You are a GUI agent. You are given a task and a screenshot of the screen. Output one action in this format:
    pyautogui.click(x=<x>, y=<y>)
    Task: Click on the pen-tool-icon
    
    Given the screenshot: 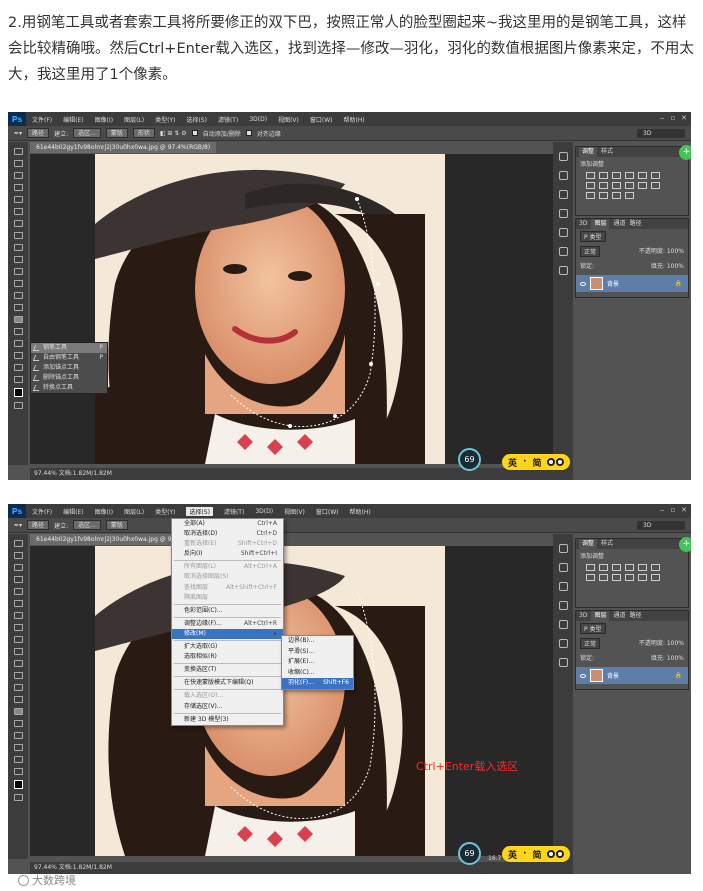 What is the action you would take?
    pyautogui.click(x=18, y=711)
    